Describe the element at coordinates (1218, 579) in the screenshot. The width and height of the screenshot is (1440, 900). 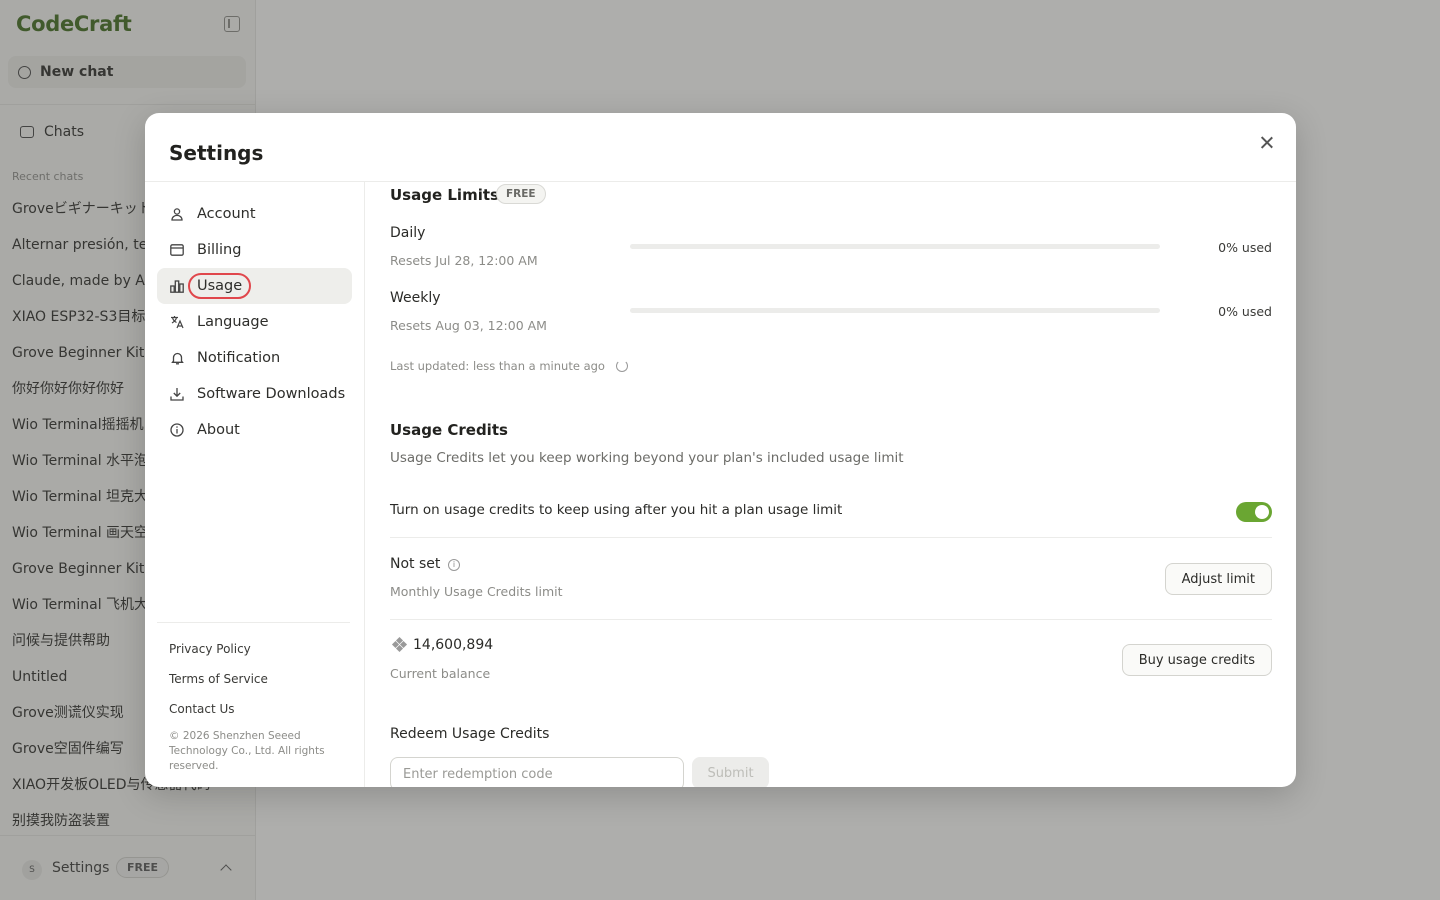
I see `adjust-limit-button: Adjust limit` at that location.